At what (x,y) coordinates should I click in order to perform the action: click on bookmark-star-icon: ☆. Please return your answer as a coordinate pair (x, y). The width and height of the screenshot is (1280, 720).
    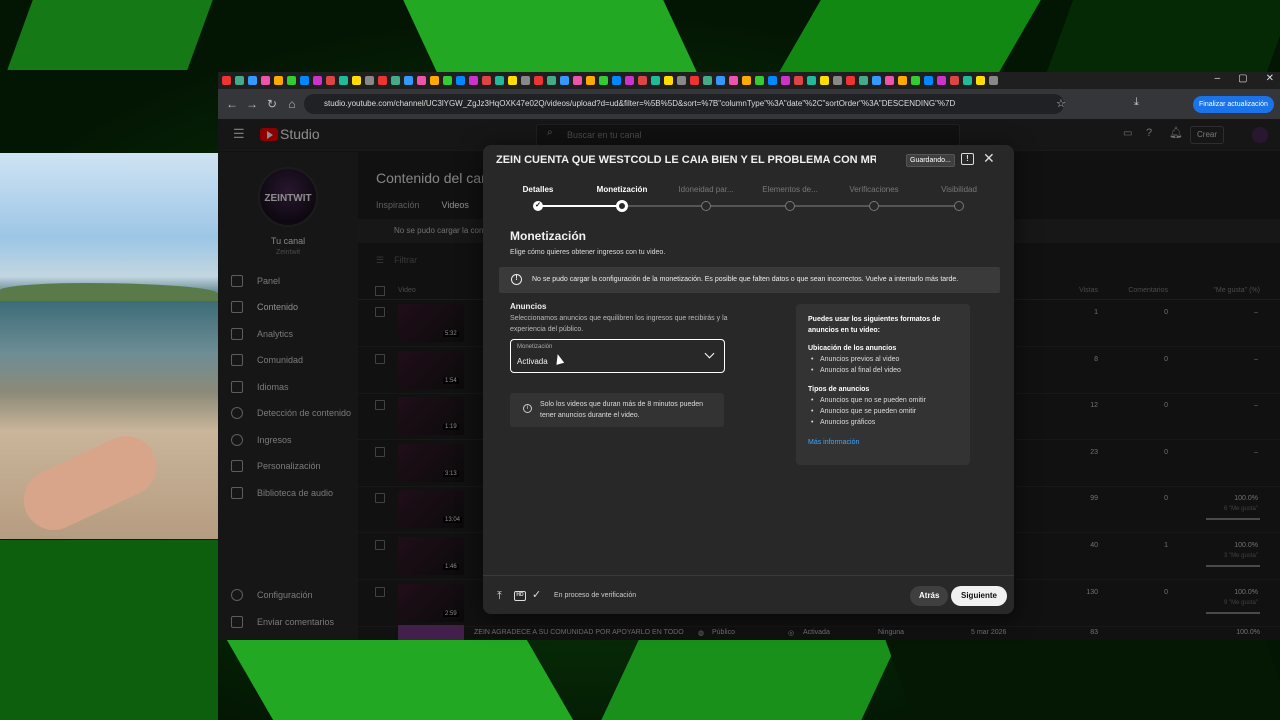
    Looking at the image, I should click on (1061, 103).